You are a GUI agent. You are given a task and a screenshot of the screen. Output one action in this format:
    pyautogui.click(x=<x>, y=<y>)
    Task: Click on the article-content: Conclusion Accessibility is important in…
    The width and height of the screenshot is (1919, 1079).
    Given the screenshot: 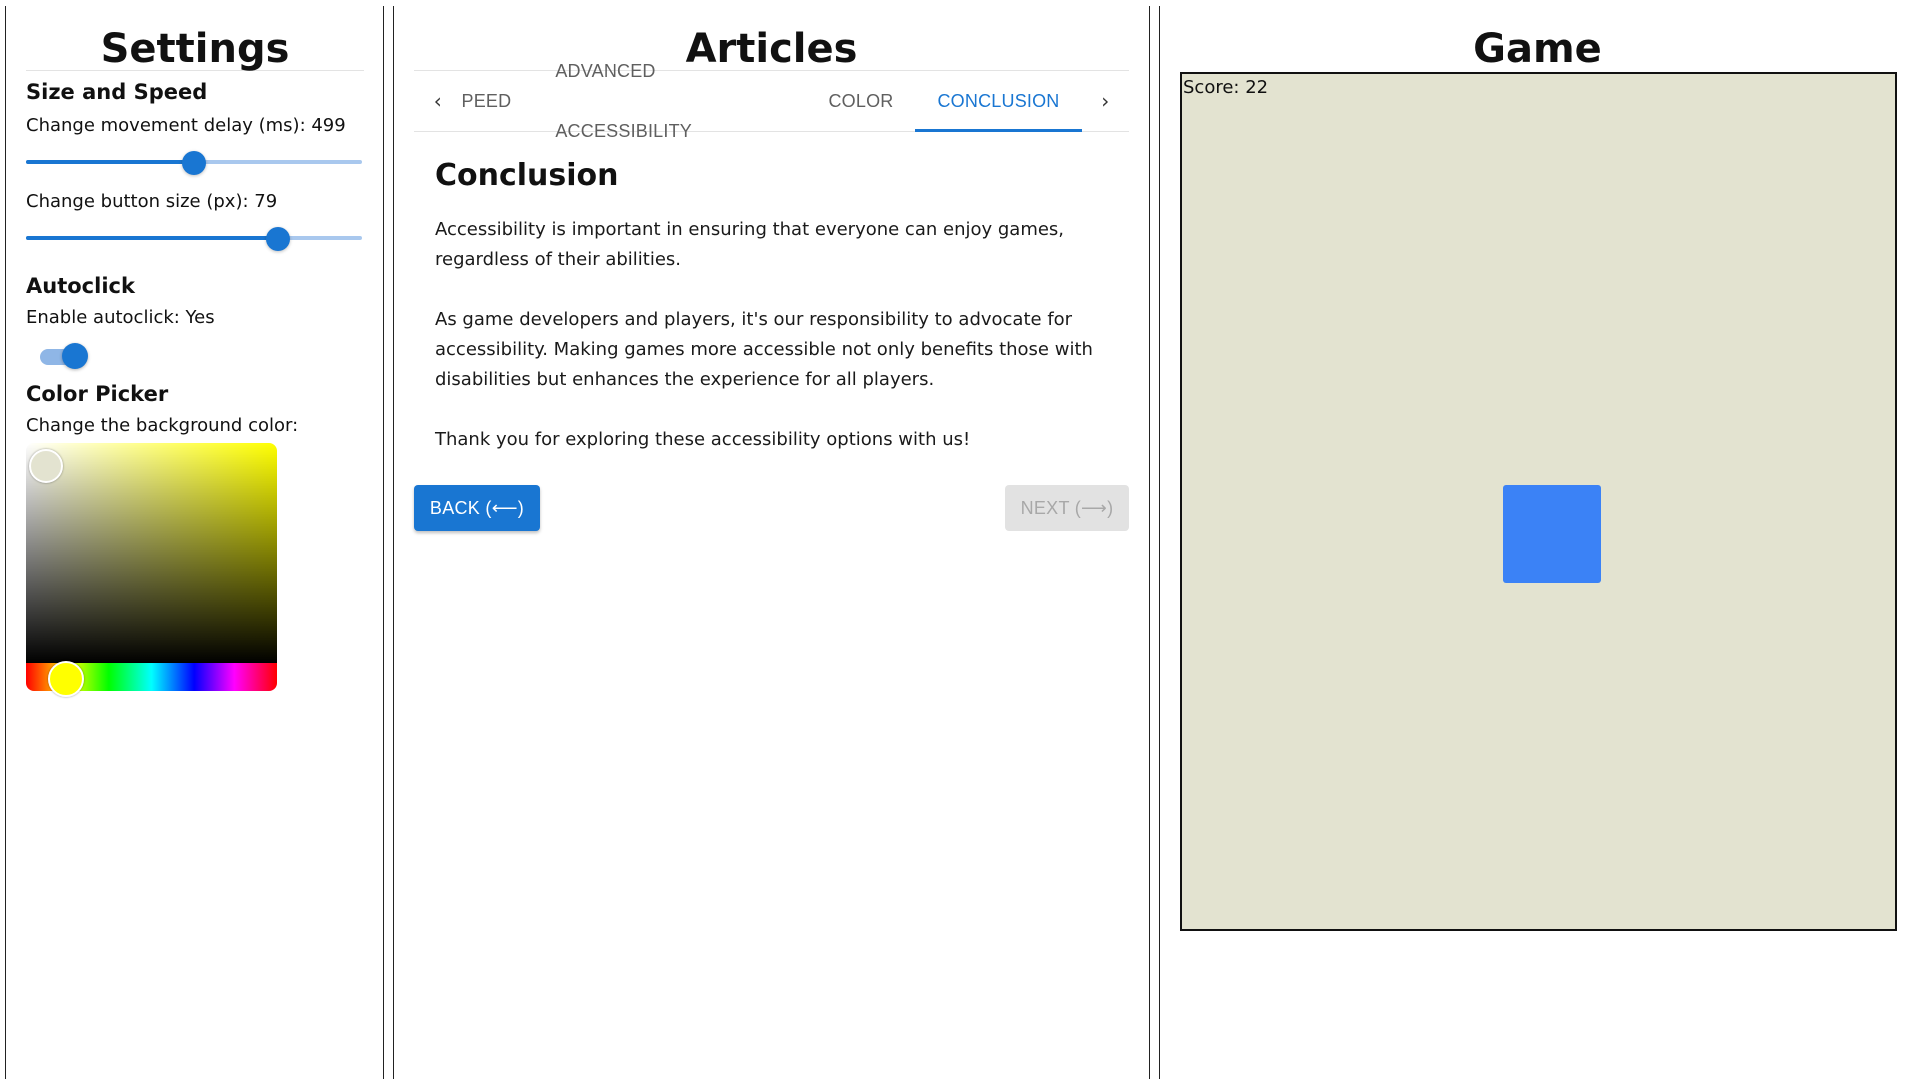 What is the action you would take?
    pyautogui.click(x=771, y=306)
    